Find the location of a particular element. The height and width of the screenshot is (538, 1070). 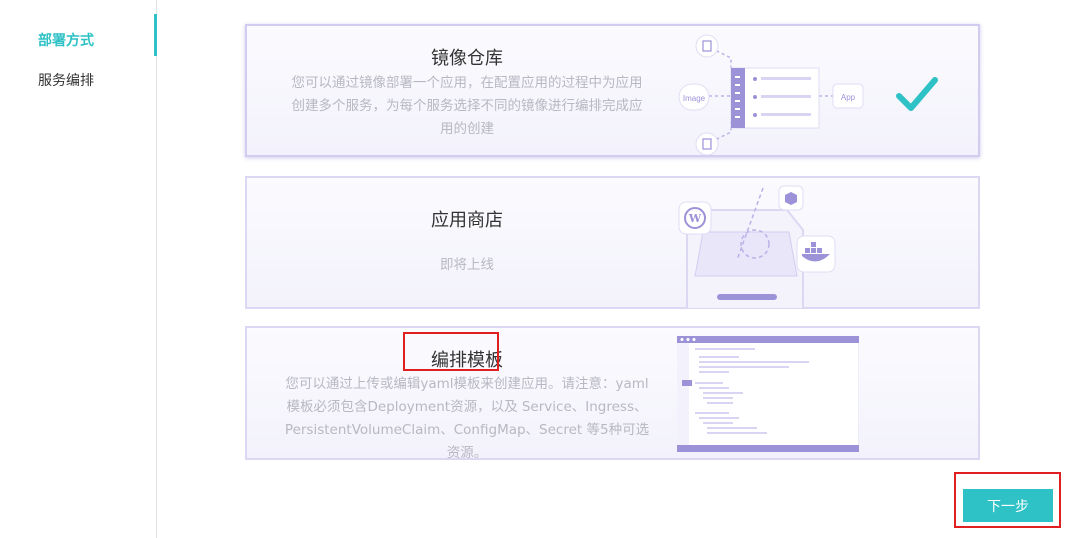

desc-line: 模板必须包含Deployment资源，以及 Service、Ingress、 is located at coordinates (467, 407).